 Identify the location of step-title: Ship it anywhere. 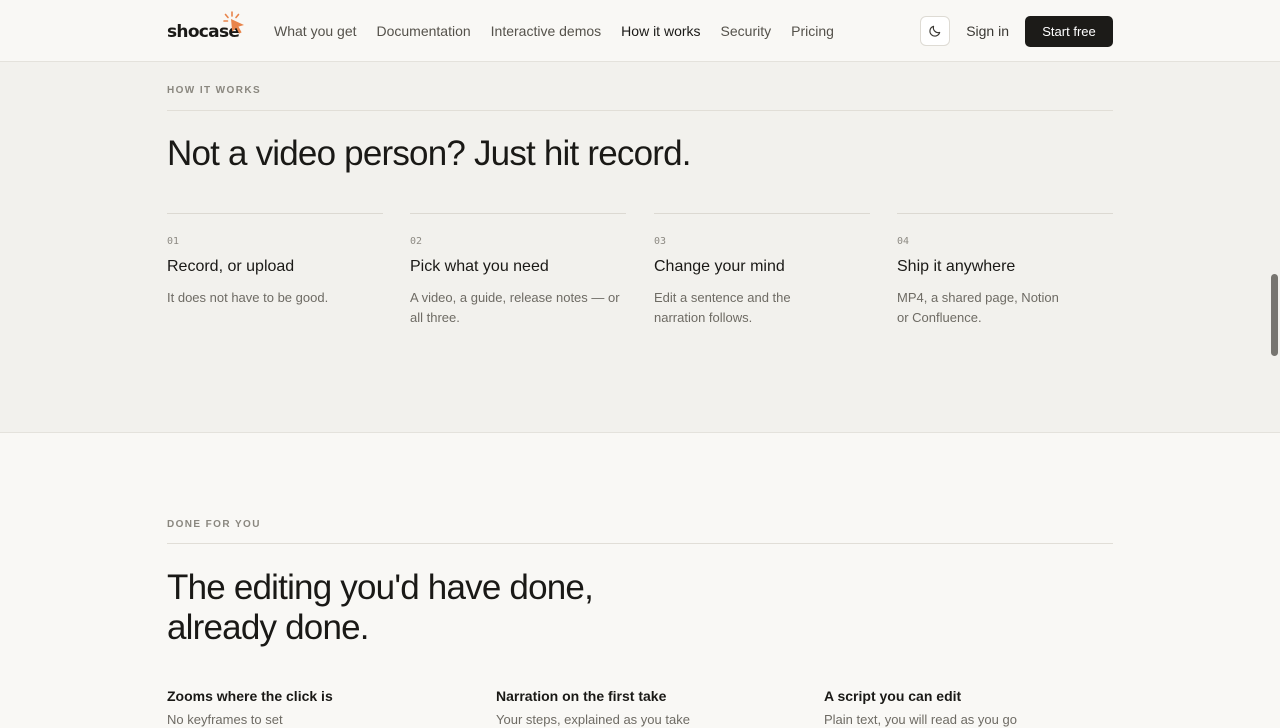
(956, 266).